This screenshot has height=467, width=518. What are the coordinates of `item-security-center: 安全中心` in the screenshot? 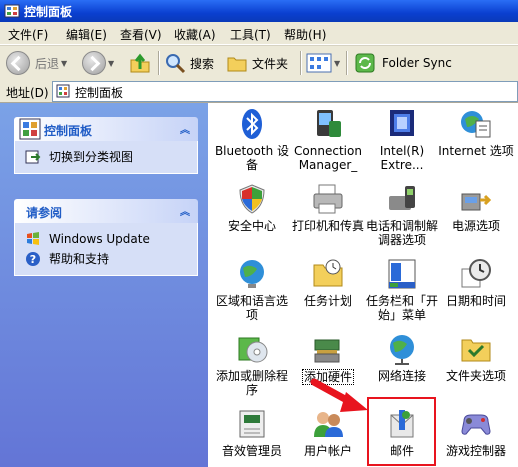 It's located at (252, 207).